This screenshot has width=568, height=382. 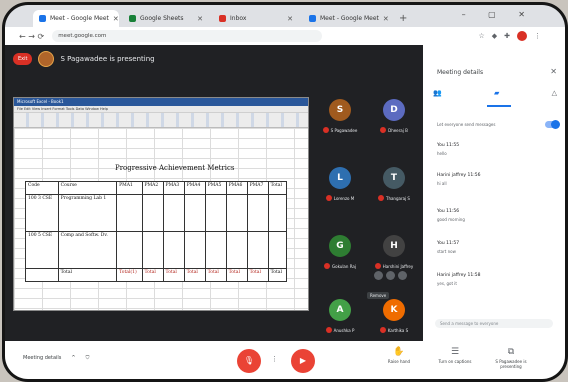 What do you see at coordinates (552, 124) in the screenshot?
I see `chat-permission-toggle` at bounding box center [552, 124].